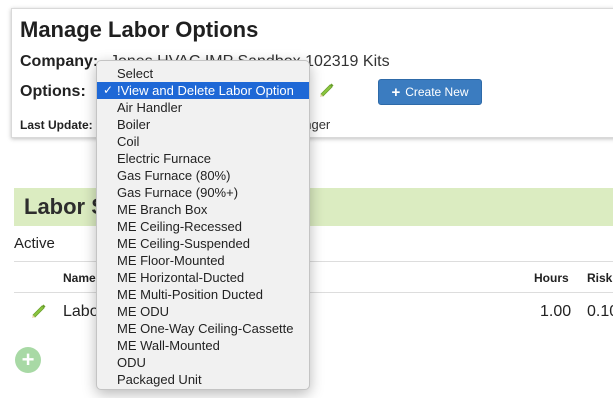  I want to click on edit-row-pencil-icon, so click(39, 311).